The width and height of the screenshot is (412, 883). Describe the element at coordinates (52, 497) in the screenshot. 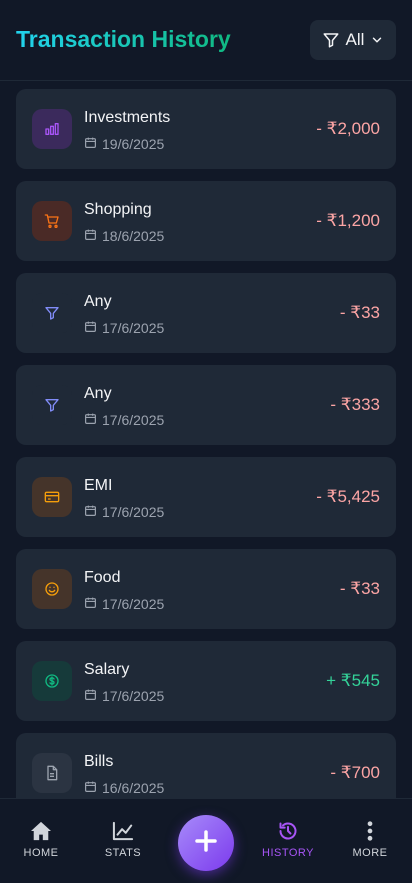

I see `credit-card-icon` at that location.